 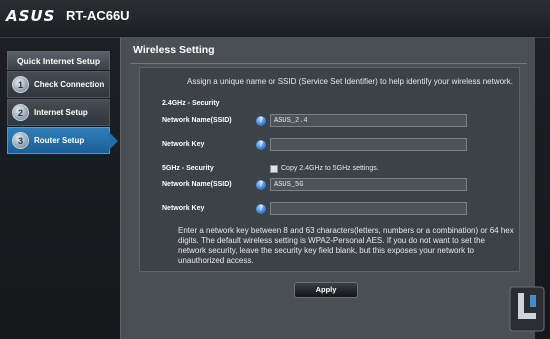 What do you see at coordinates (20, 84) in the screenshot?
I see `step-number-1-icon: 1` at bounding box center [20, 84].